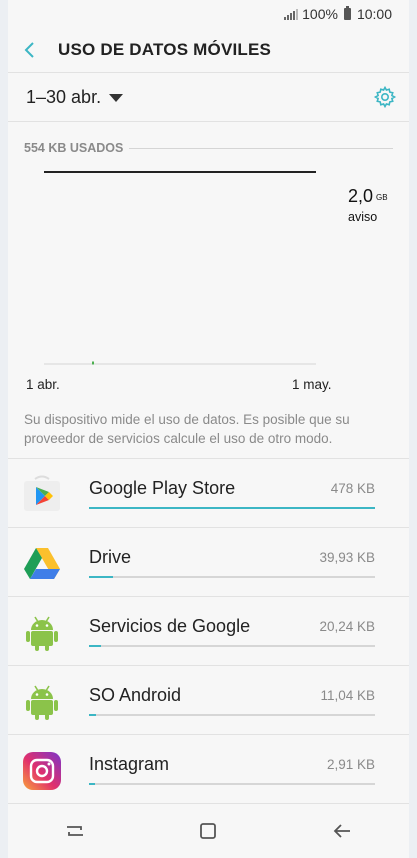  What do you see at coordinates (64, 96) in the screenshot?
I see `period-label: 1–30 abr.` at bounding box center [64, 96].